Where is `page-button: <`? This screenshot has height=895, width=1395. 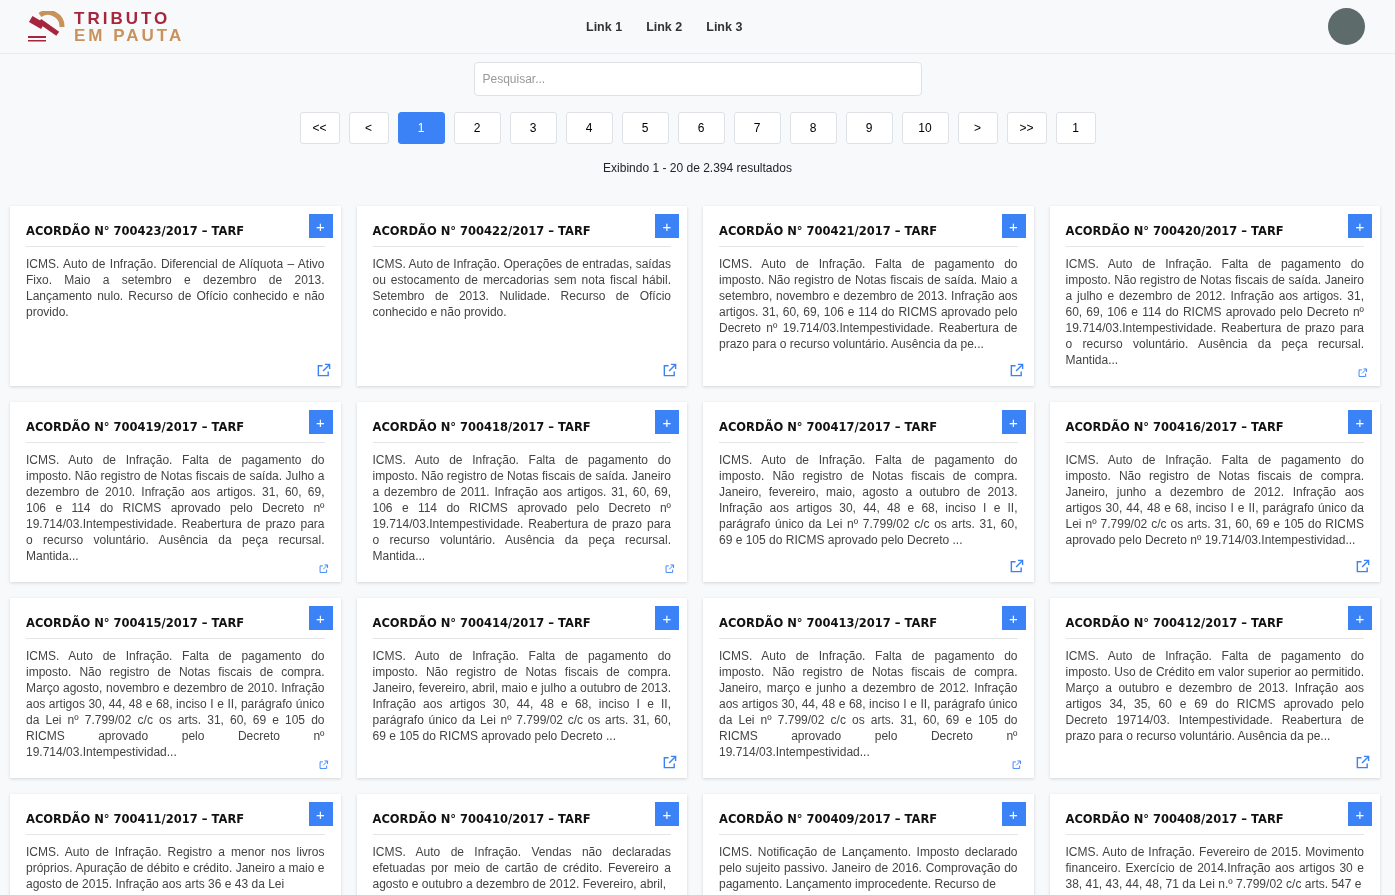 page-button: < is located at coordinates (368, 128).